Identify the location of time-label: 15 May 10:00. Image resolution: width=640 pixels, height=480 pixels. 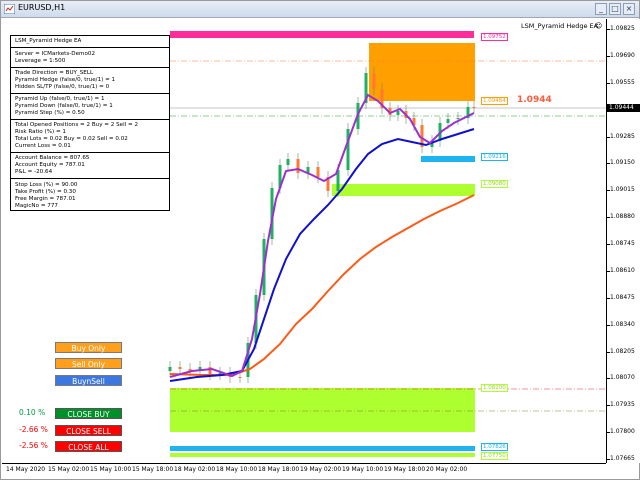
(111, 469).